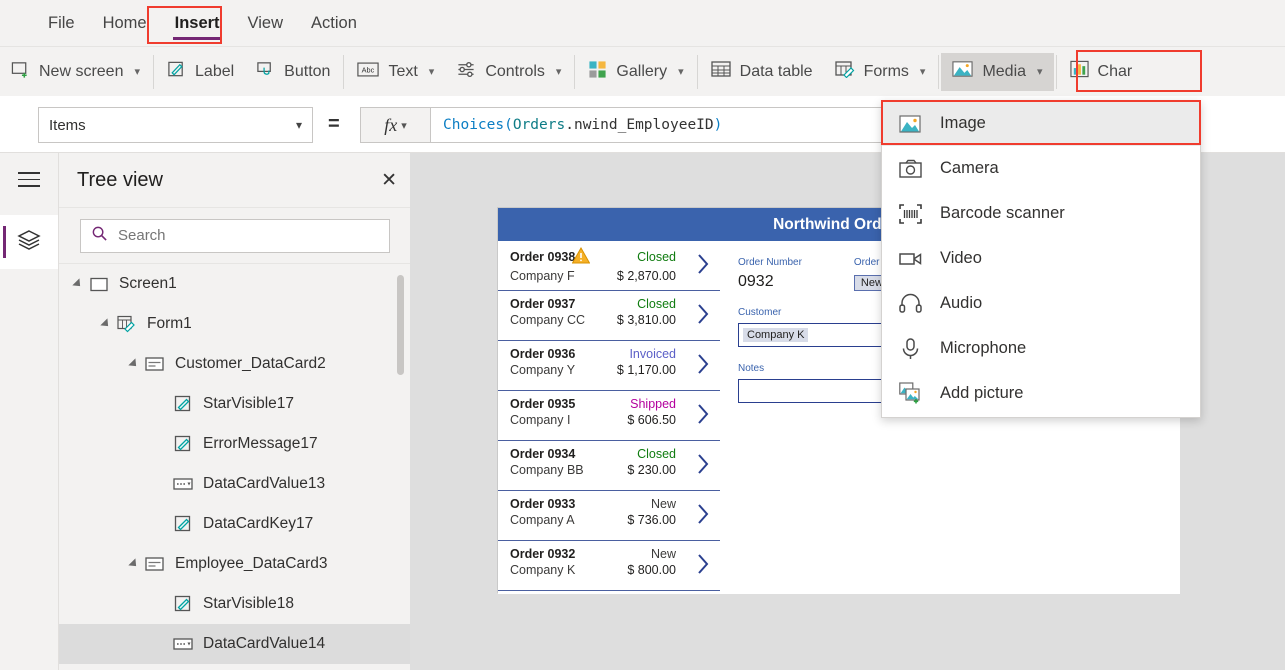 This screenshot has width=1285, height=670. I want to click on property-selector-dropdown: Items ▾, so click(175, 125).